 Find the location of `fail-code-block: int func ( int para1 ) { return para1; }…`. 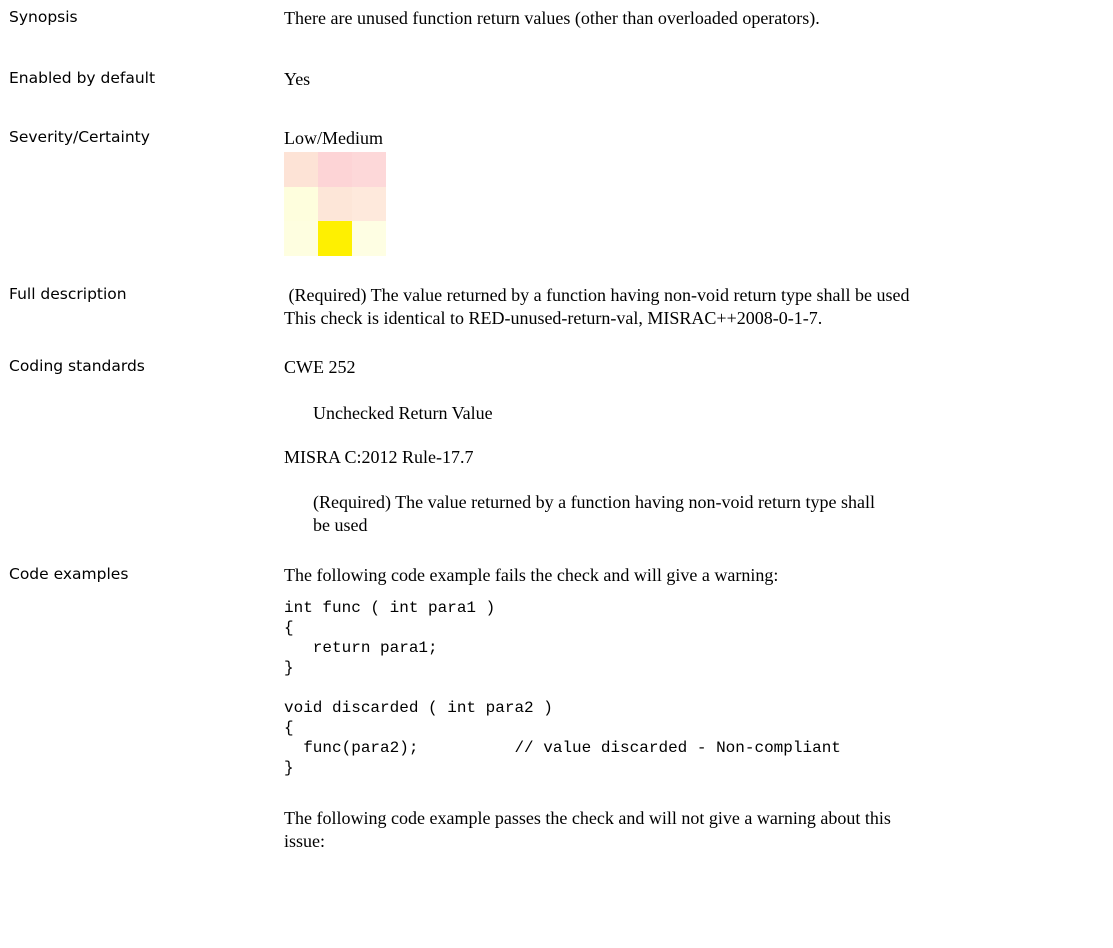

fail-code-block: int func ( int para1 ) { return para1; }… is located at coordinates (562, 688).